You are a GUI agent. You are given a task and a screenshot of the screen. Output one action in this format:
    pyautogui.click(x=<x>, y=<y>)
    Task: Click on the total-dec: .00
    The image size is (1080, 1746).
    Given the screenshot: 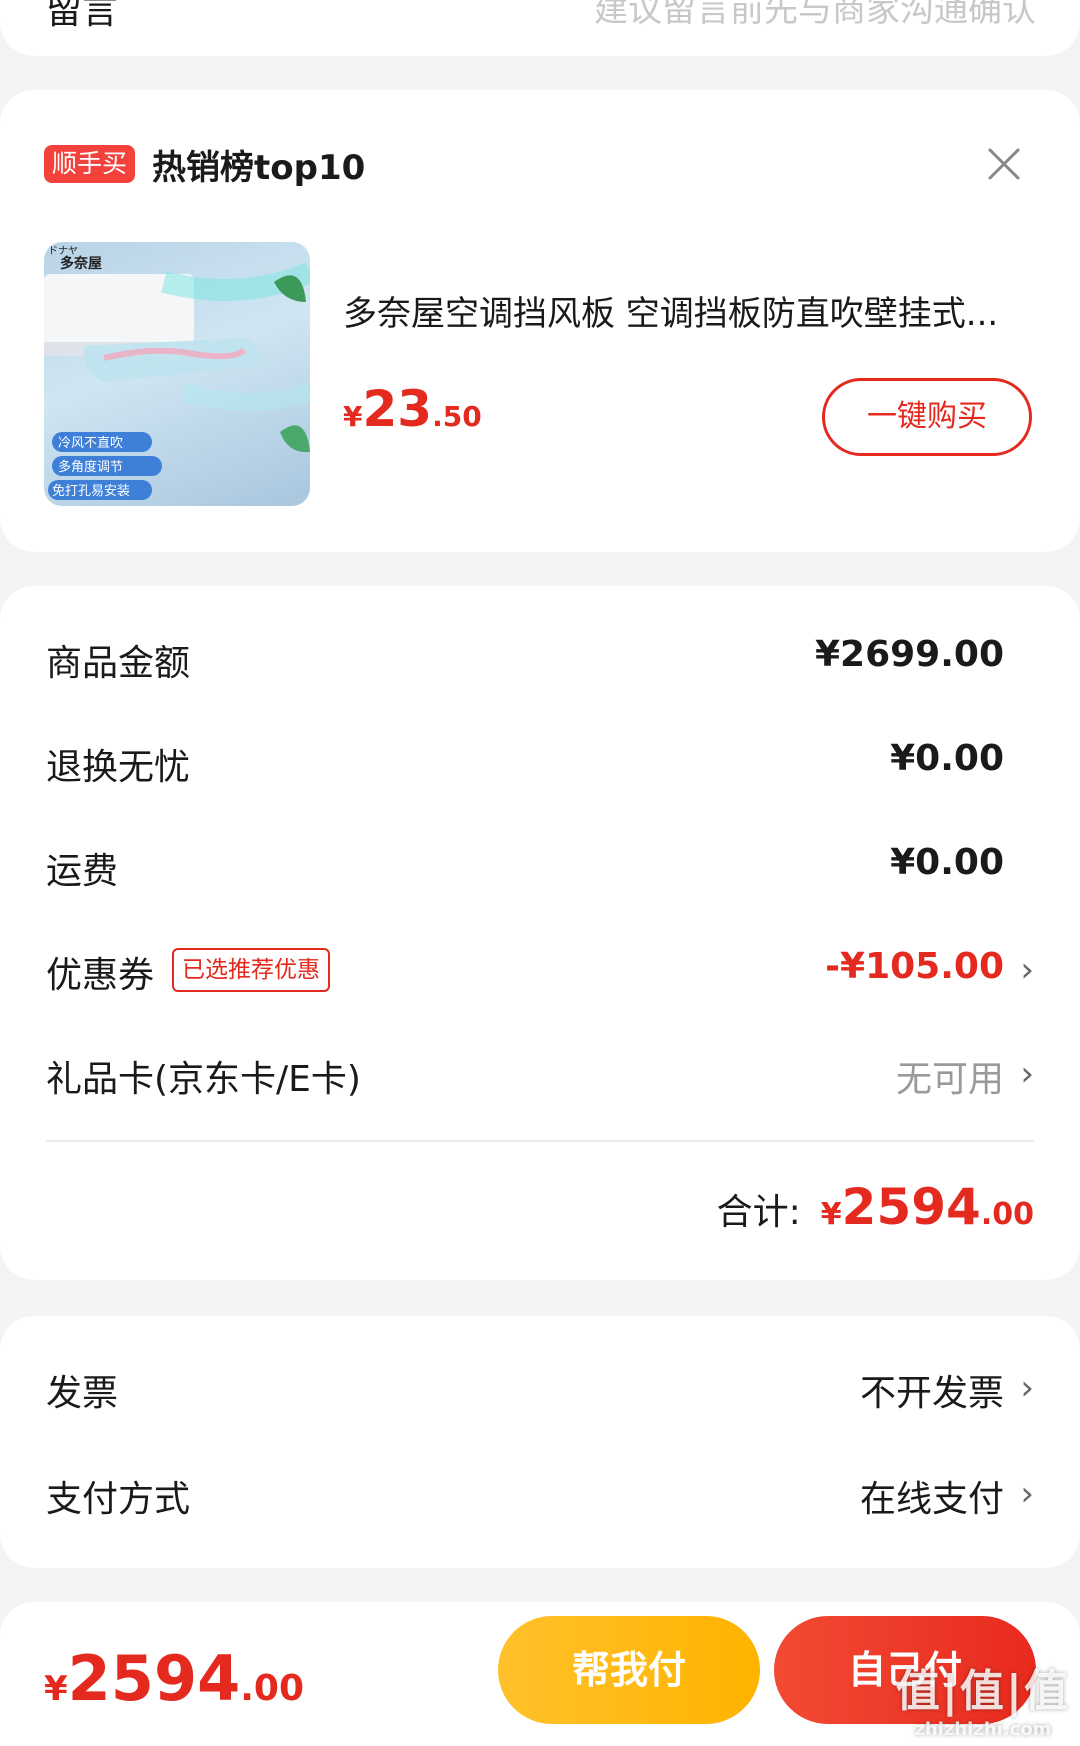 What is the action you would take?
    pyautogui.click(x=1007, y=1214)
    